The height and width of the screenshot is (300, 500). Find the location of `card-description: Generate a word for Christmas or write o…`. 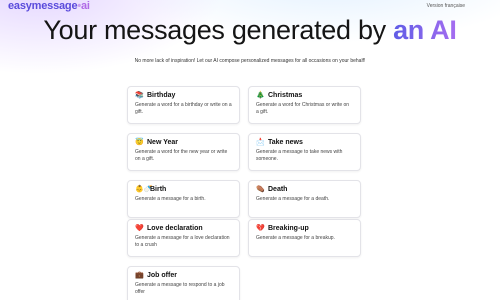

card-description: Generate a word for Christmas or write o… is located at coordinates (303, 108).